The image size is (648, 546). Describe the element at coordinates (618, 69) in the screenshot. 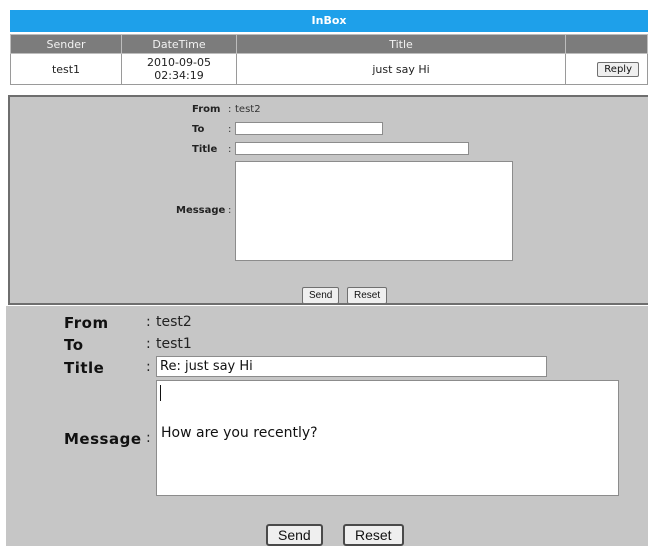

I see `reply-button: Reply` at that location.